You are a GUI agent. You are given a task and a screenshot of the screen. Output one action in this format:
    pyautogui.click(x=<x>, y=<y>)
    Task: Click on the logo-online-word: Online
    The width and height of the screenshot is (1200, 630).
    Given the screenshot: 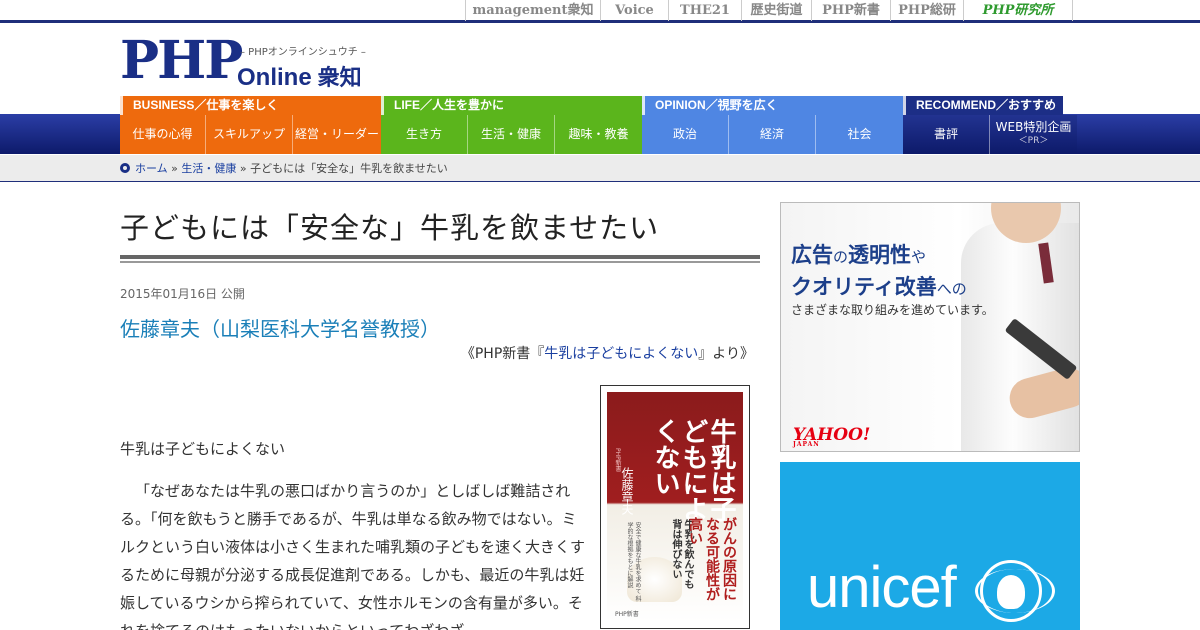 What is the action you would take?
    pyautogui.click(x=274, y=77)
    